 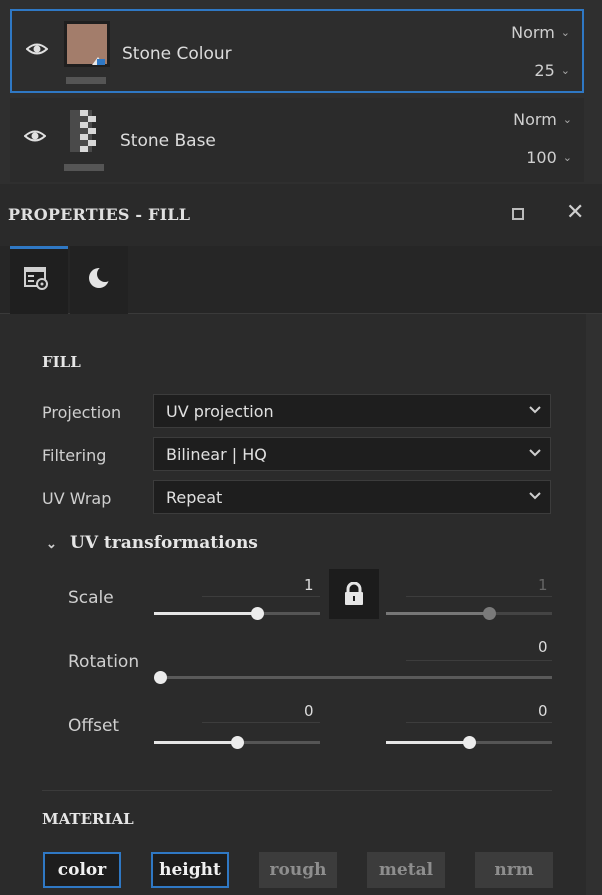 I want to click on scale-u-value: 1, so click(x=309, y=585).